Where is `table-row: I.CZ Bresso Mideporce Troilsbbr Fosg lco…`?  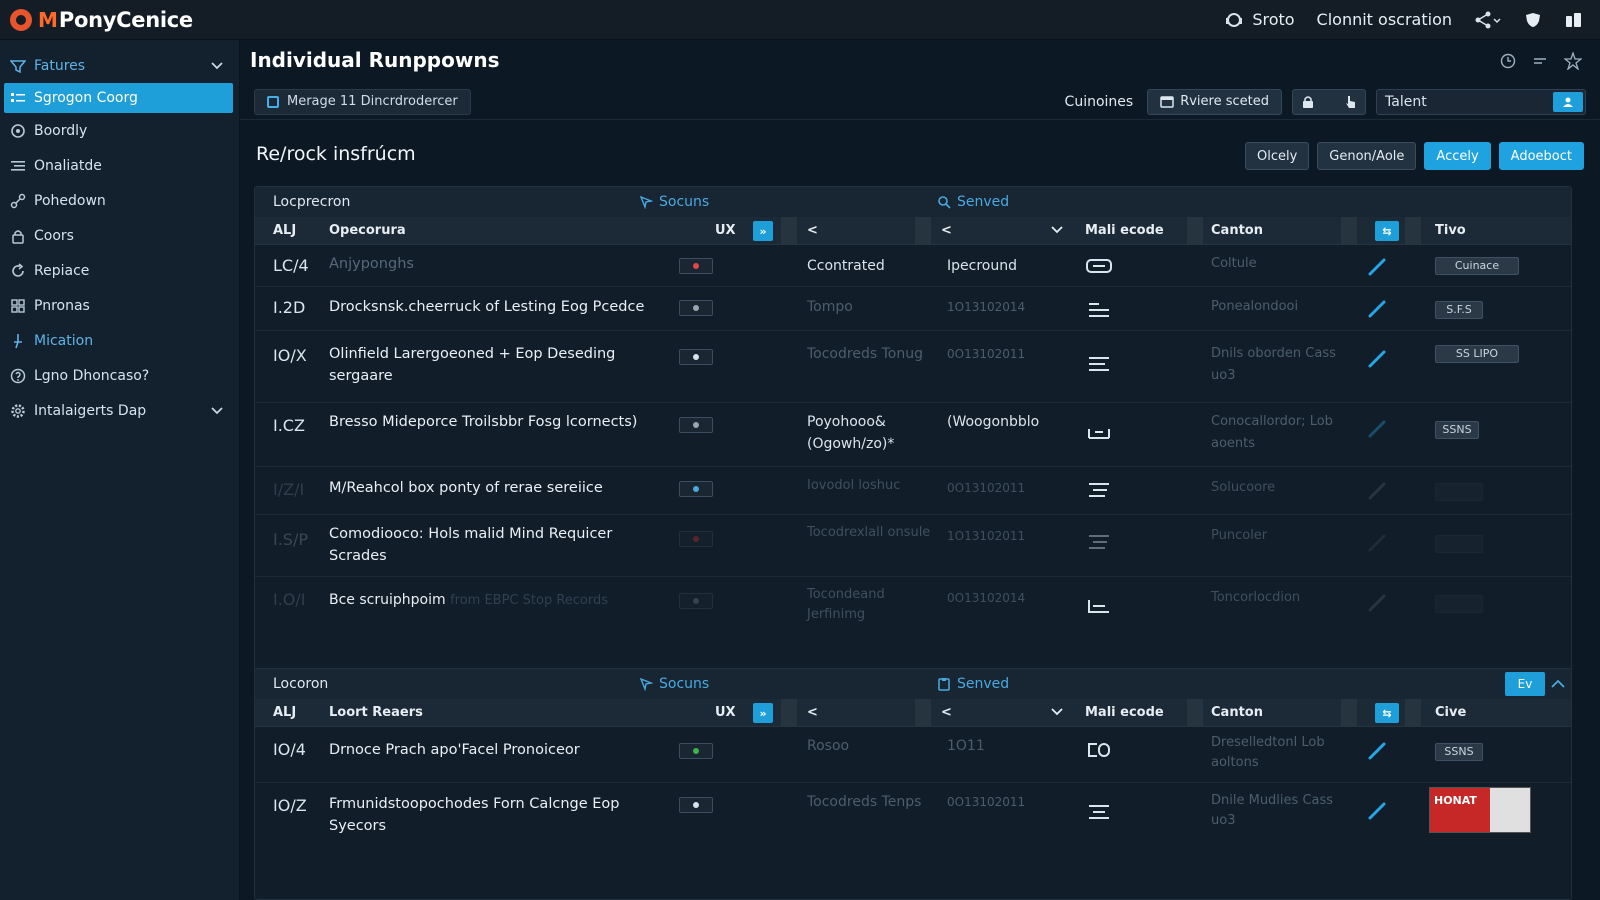
table-row: I.CZ Bresso Mideporce Troilsbbr Fosg lco… is located at coordinates (913, 435).